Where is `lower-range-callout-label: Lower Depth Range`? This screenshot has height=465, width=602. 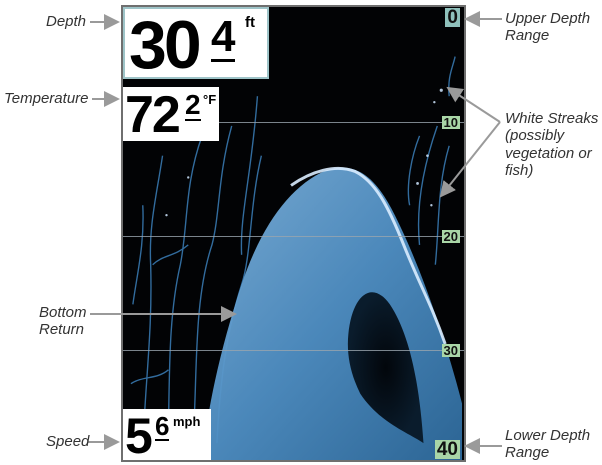 lower-range-callout-label: Lower Depth Range is located at coordinates (547, 444).